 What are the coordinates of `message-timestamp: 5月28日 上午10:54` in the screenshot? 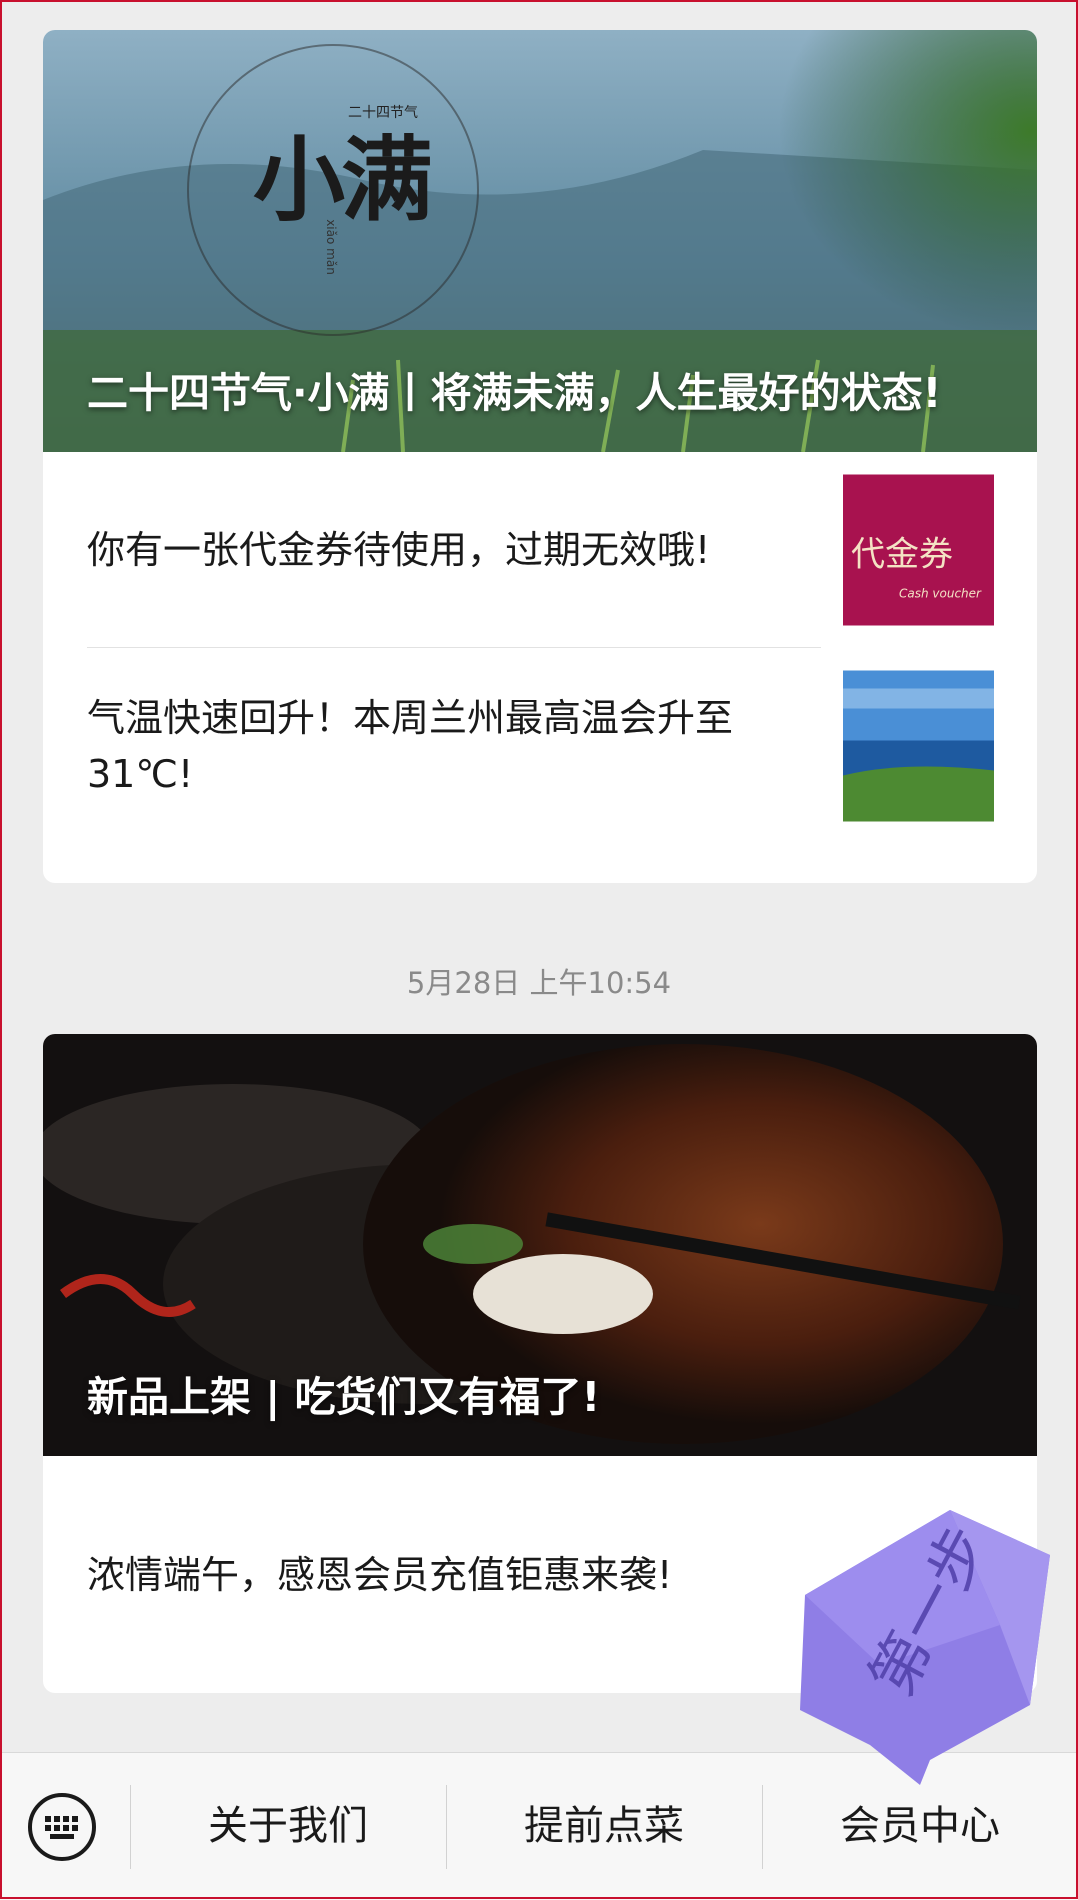 It's located at (539, 983).